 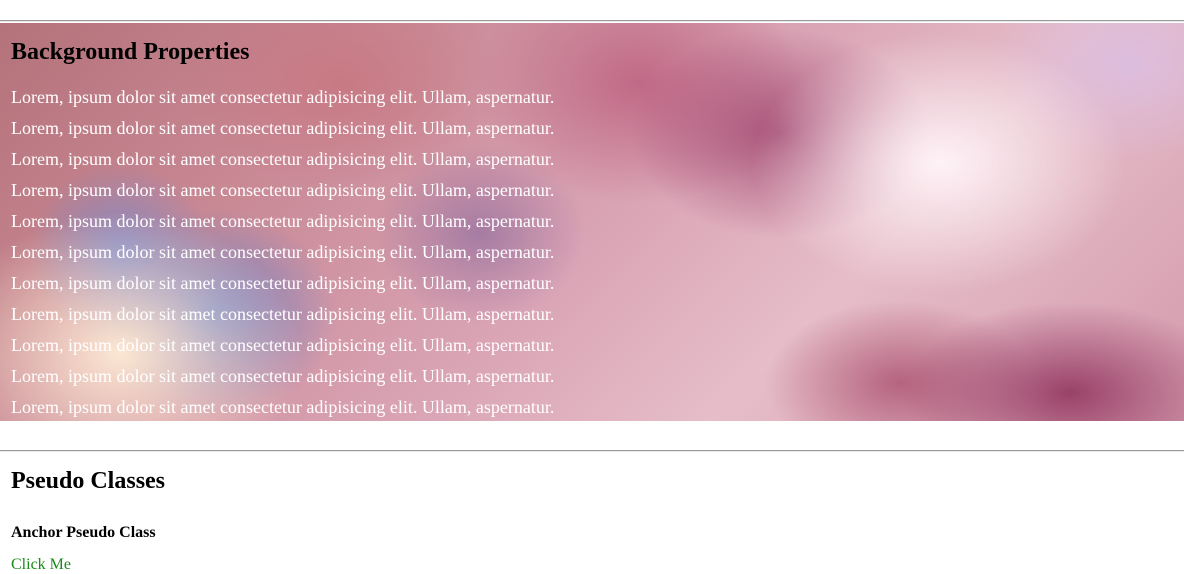 What do you see at coordinates (83, 532) in the screenshot?
I see `anchor-pseudo-class-heading: Anchor Pseudo Class` at bounding box center [83, 532].